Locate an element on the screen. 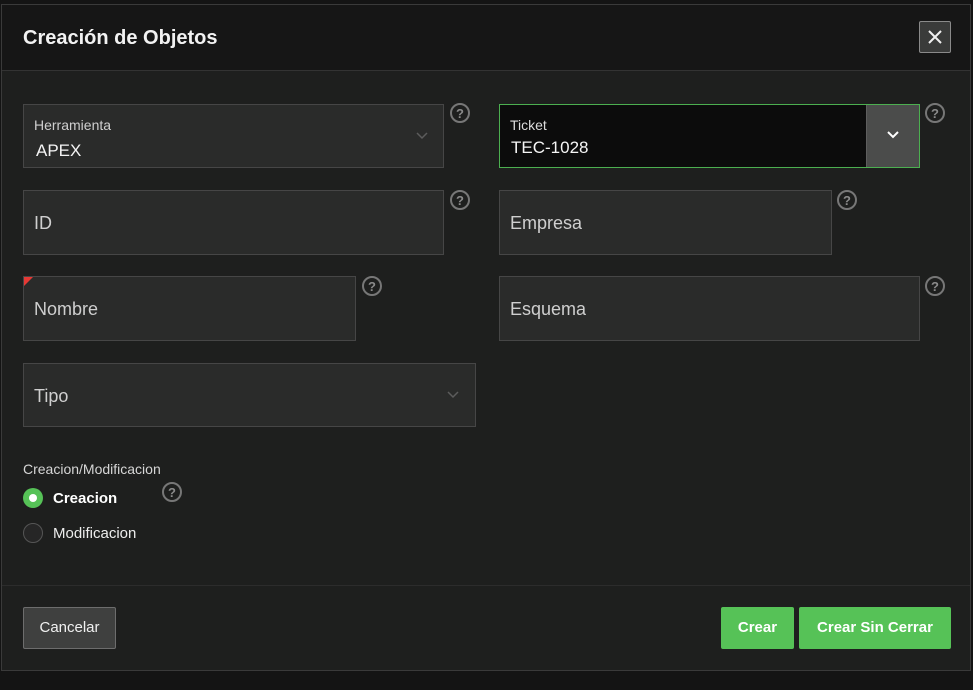 This screenshot has height=690, width=973. nombre-help-icon: ? is located at coordinates (372, 286).